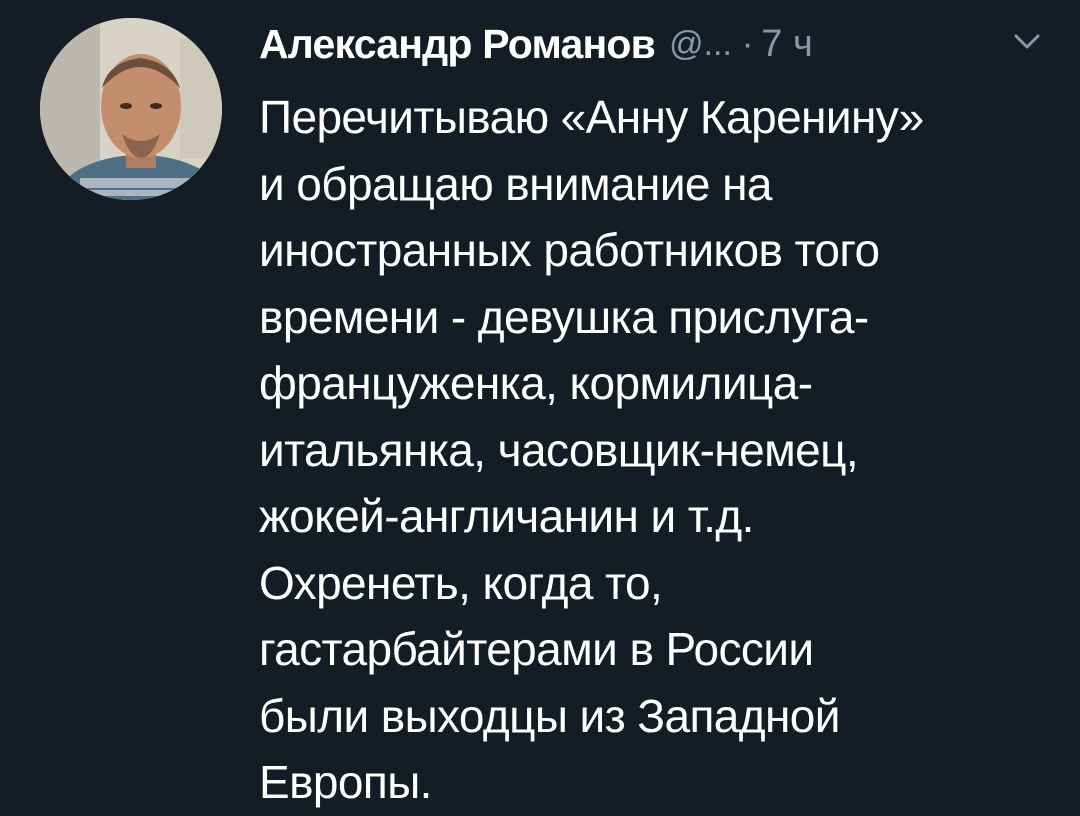 Image resolution: width=1080 pixels, height=816 pixels. I want to click on tweet-text-line: Охренеть, когда то,, so click(461, 582).